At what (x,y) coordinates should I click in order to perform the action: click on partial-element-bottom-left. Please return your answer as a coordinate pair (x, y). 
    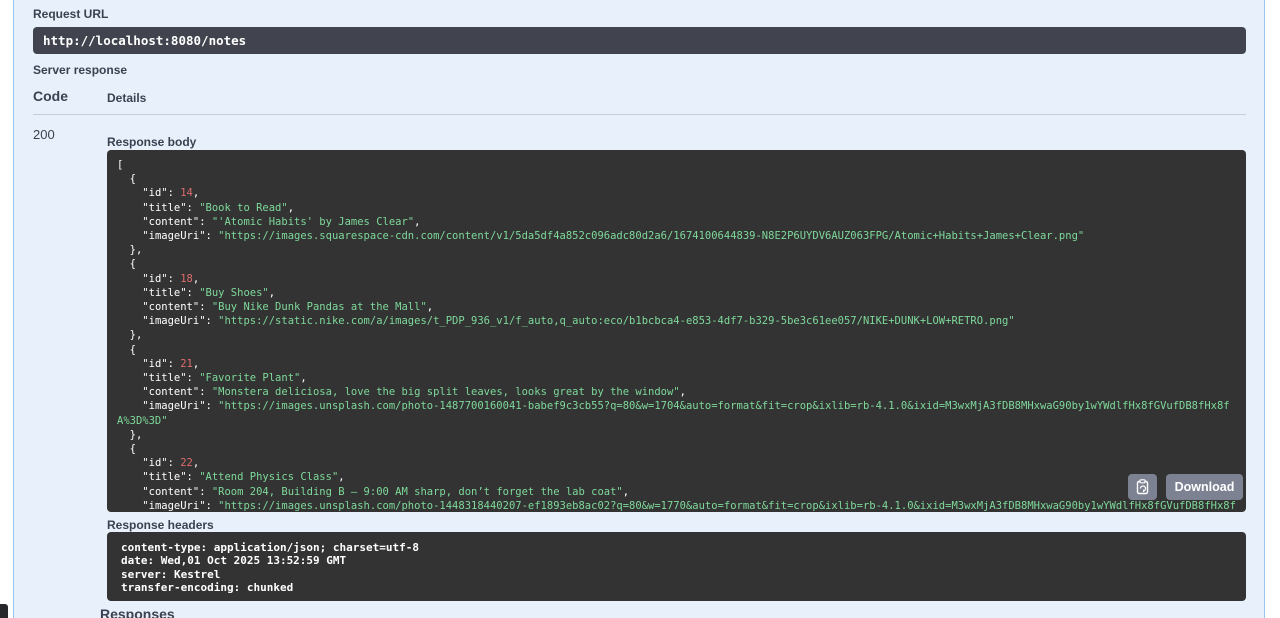
    Looking at the image, I should click on (4, 611).